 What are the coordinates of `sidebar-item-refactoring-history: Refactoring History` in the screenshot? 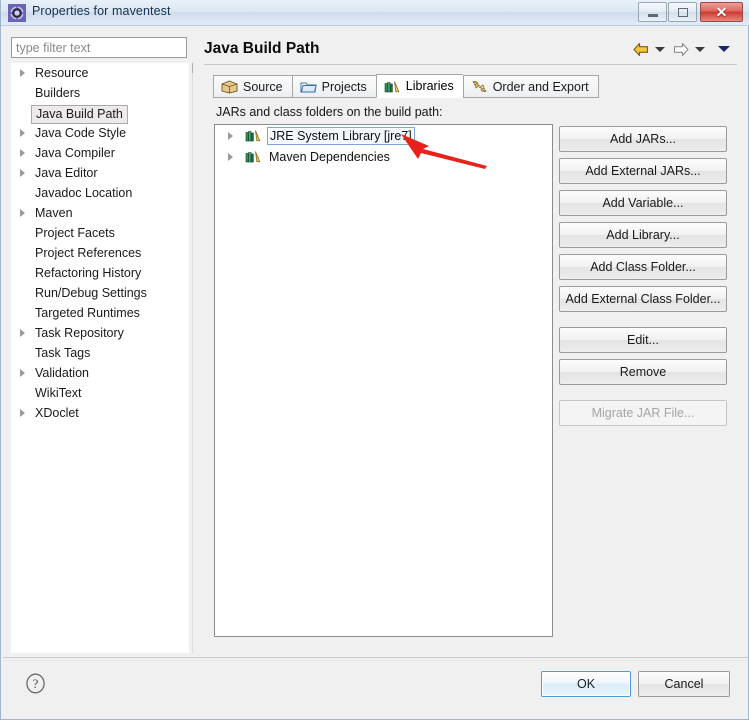 It's located at (100, 273).